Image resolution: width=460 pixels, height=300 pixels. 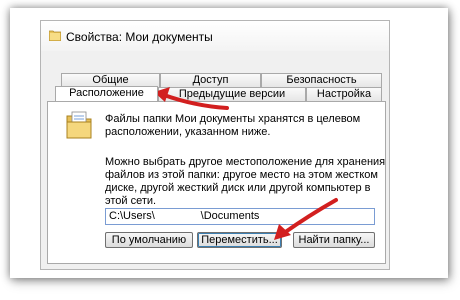 What do you see at coordinates (106, 93) in the screenshot?
I see `tab-location: Расположение` at bounding box center [106, 93].